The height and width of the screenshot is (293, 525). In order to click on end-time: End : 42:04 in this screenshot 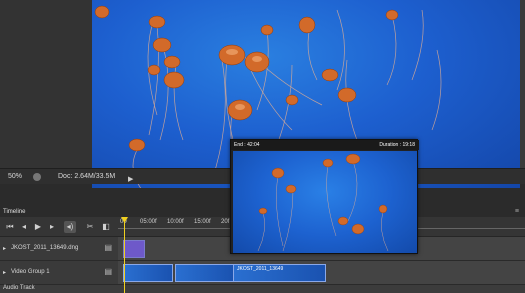, I will do `click(247, 145)`.